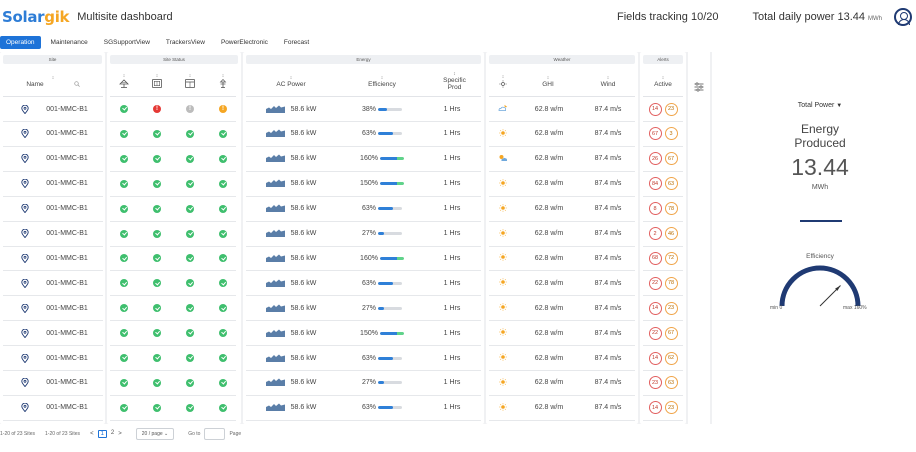 Image resolution: width=916 pixels, height=452 pixels. I want to click on tab-operation: Operation, so click(20, 42).